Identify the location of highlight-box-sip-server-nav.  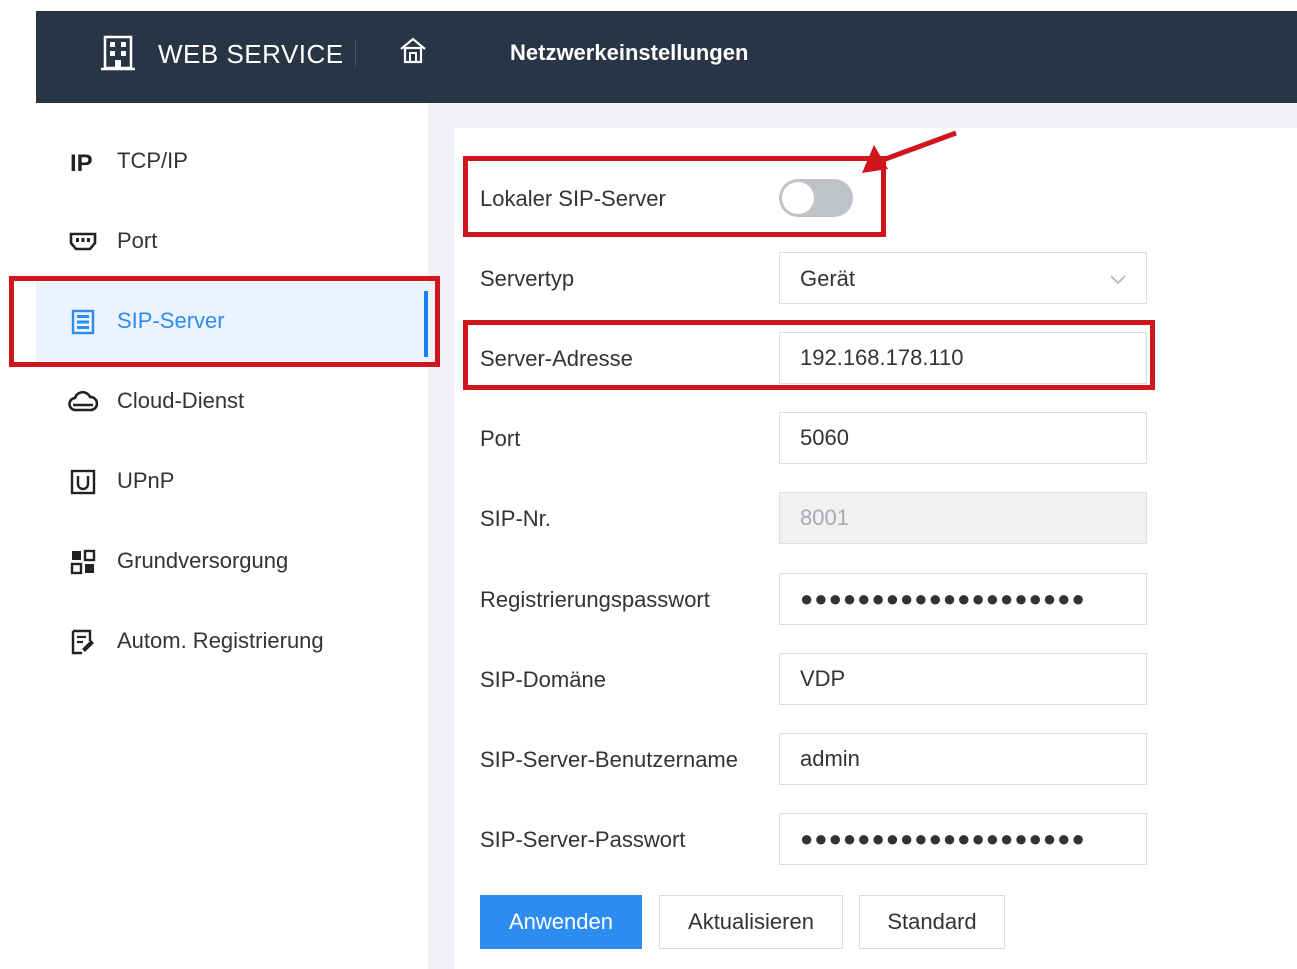
(224, 321).